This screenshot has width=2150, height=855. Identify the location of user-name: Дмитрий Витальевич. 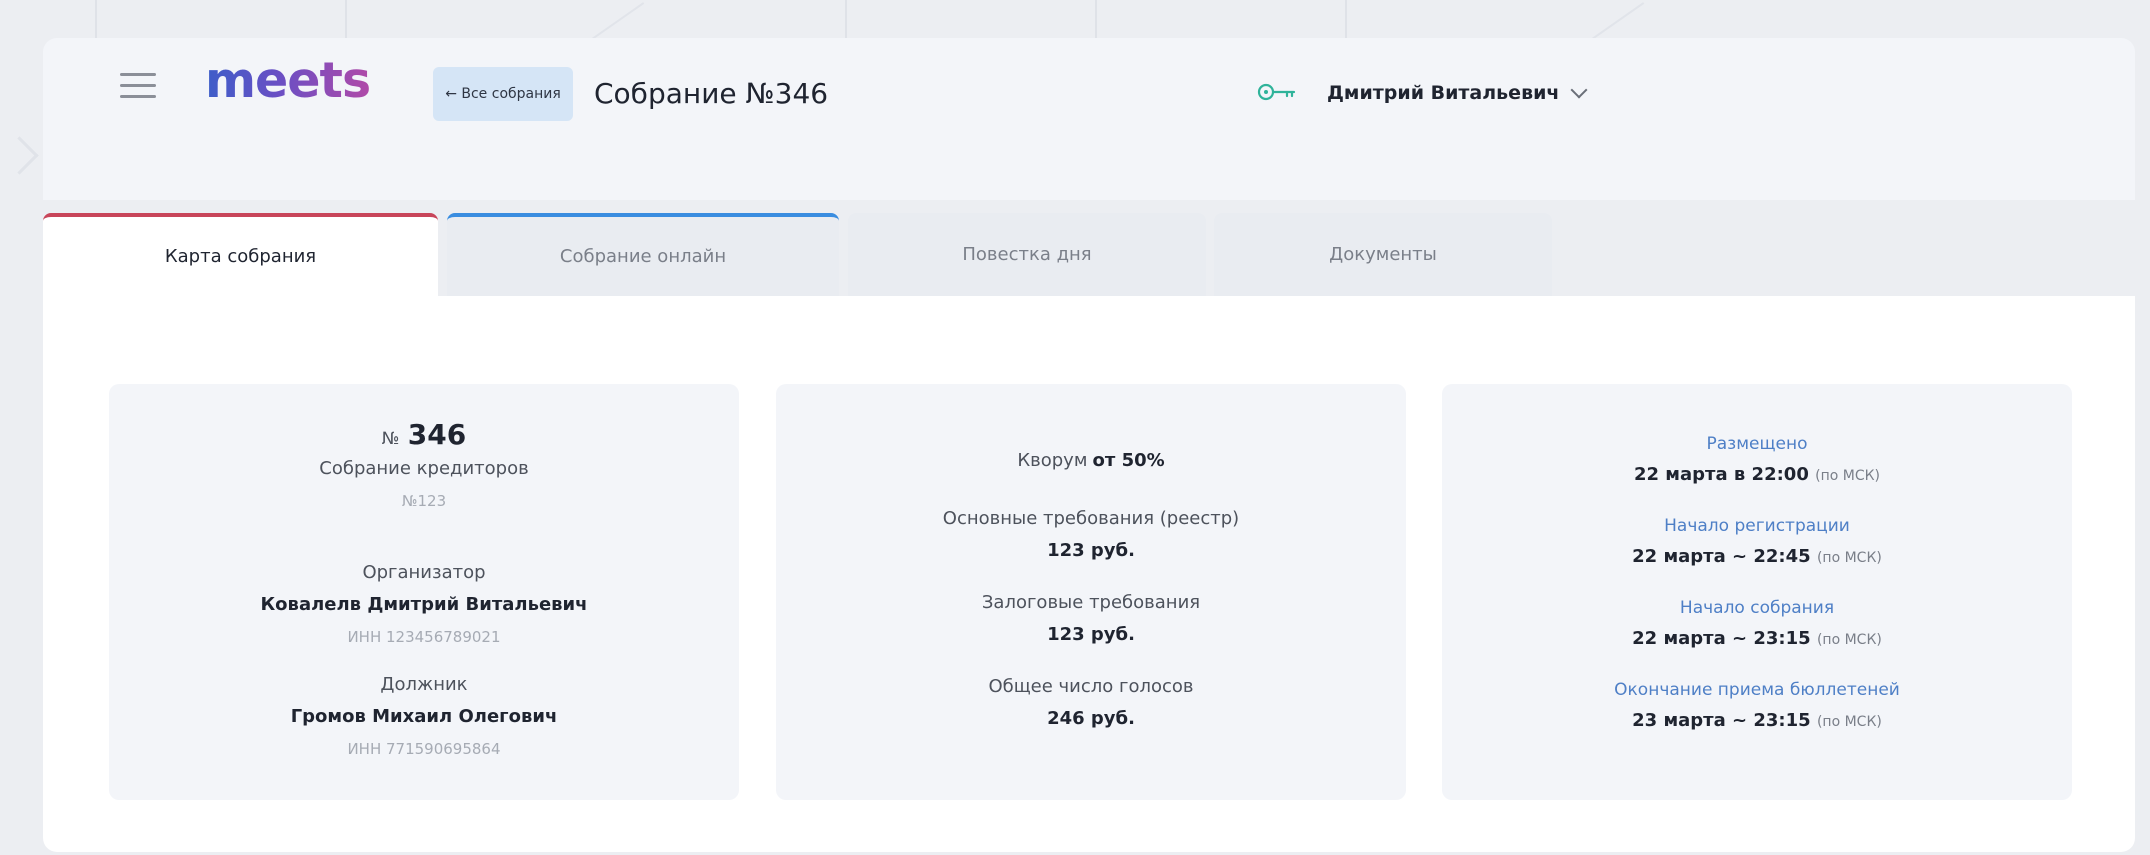
(1443, 93).